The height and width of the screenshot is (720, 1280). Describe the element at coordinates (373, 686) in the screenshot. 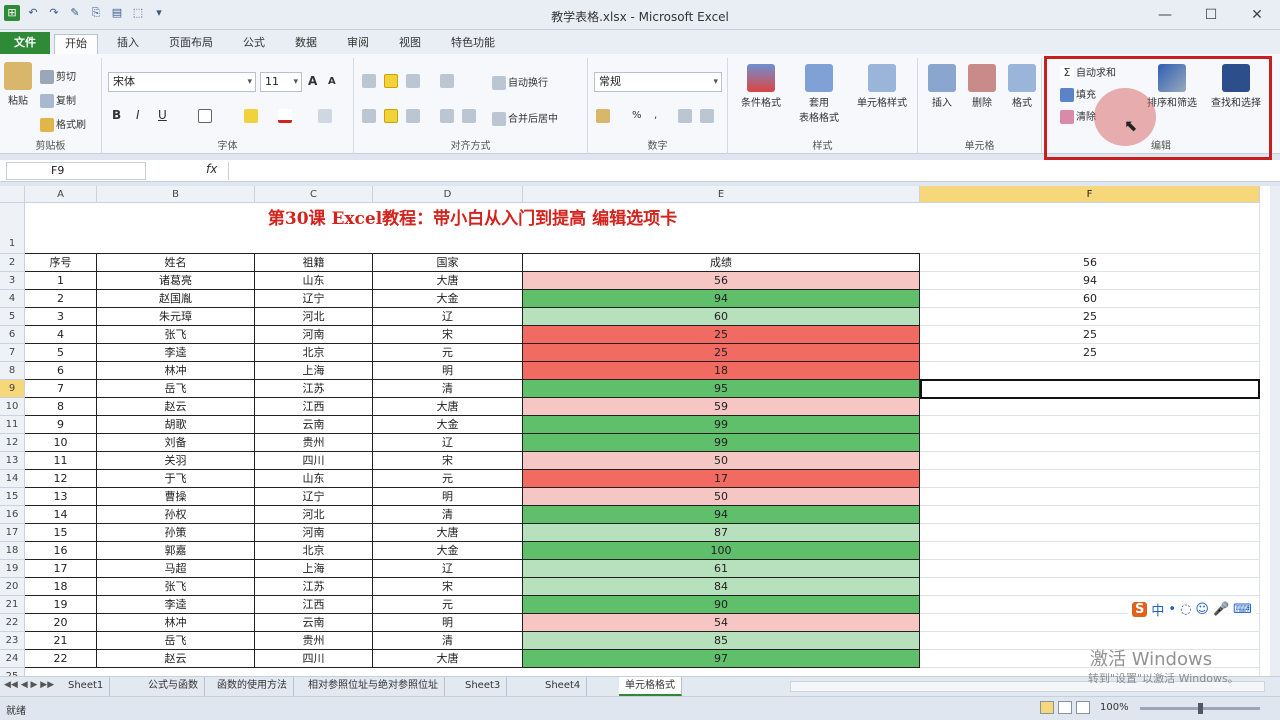

I see `sheet-tab: 相对参照位址与绝对参照位址` at that location.